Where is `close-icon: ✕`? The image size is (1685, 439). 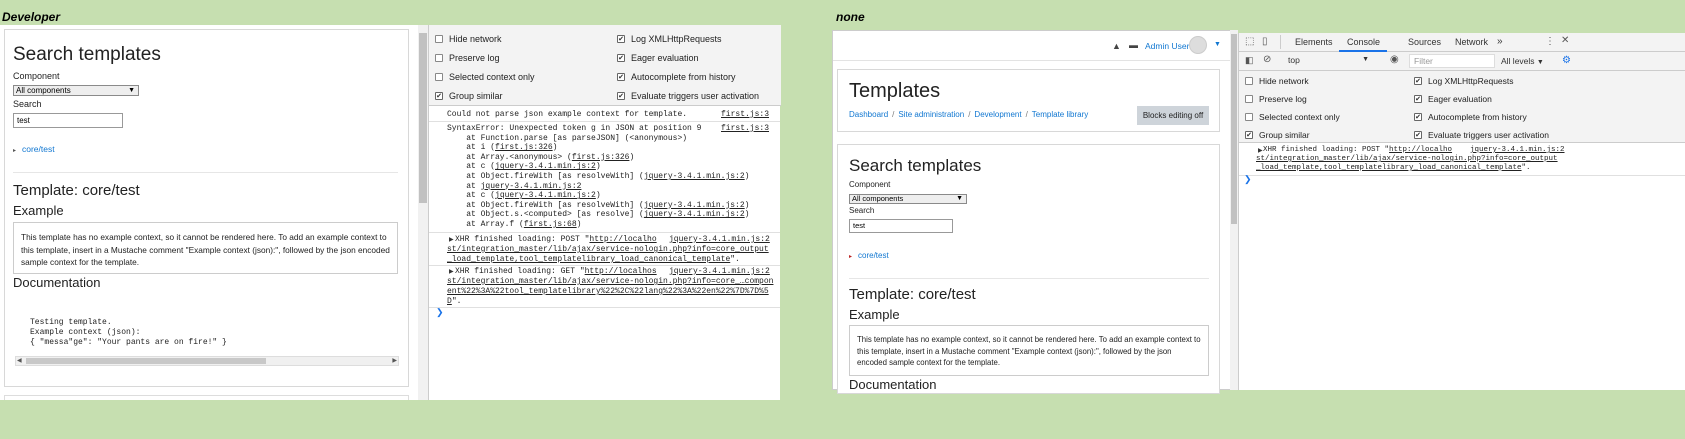
close-icon: ✕ is located at coordinates (1565, 40).